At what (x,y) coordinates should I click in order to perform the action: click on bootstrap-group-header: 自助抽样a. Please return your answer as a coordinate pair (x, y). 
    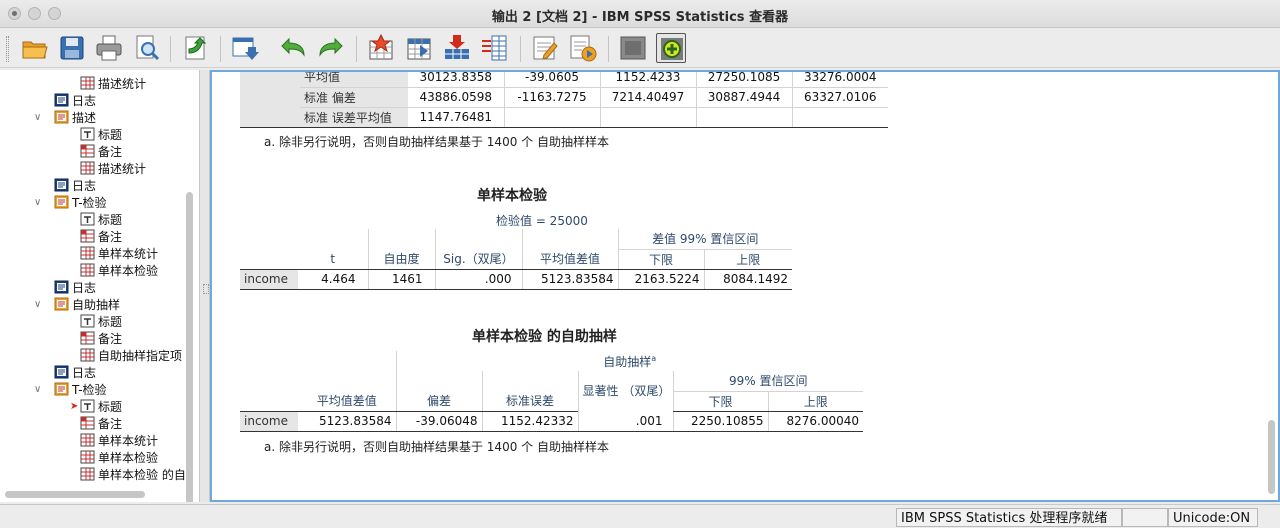
    Looking at the image, I should click on (629, 361).